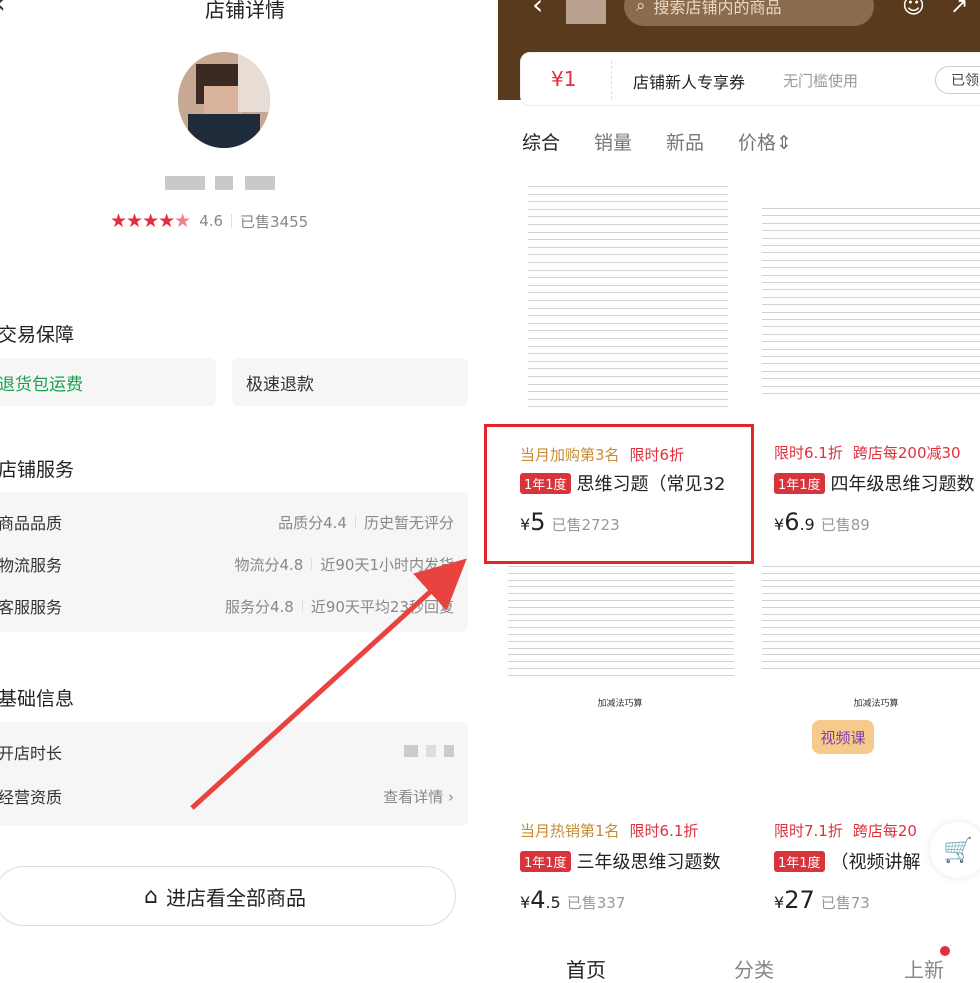 Image resolution: width=980 pixels, height=983 pixels. What do you see at coordinates (641, 8) in the screenshot?
I see `search-icon: ⌕` at bounding box center [641, 8].